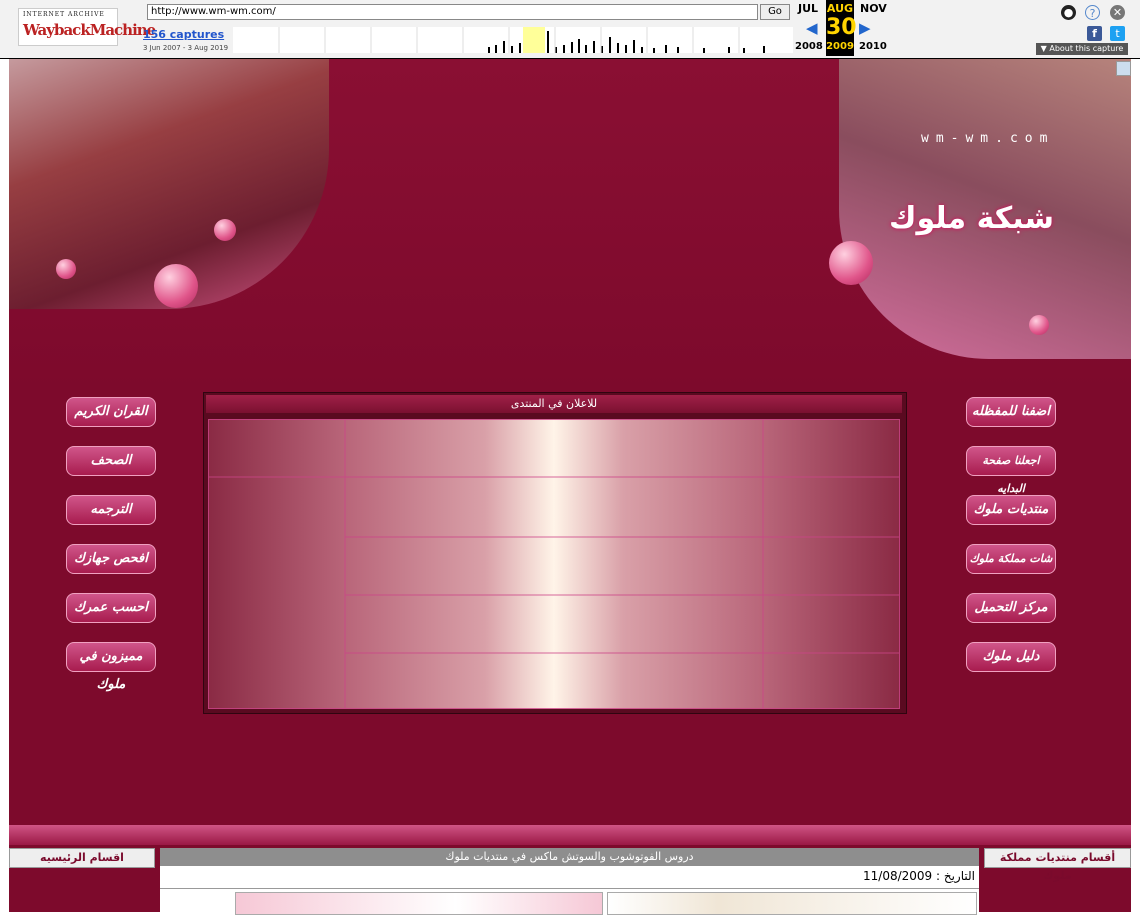  Describe the element at coordinates (64, 14) in the screenshot. I see `logo-internet-archive: INTERNET ARCHIVE` at that location.